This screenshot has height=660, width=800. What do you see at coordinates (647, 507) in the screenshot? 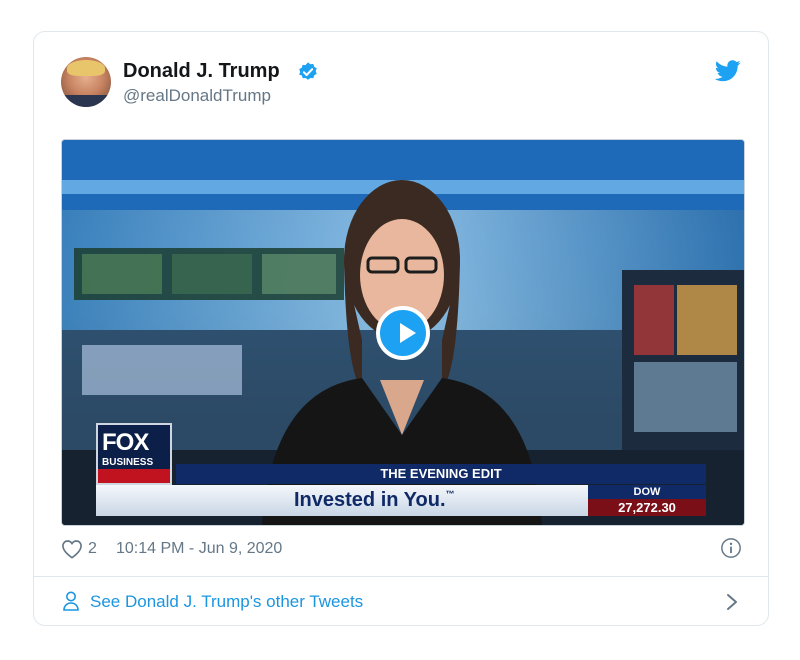
I see `ticker-value: 27,272.30` at bounding box center [647, 507].